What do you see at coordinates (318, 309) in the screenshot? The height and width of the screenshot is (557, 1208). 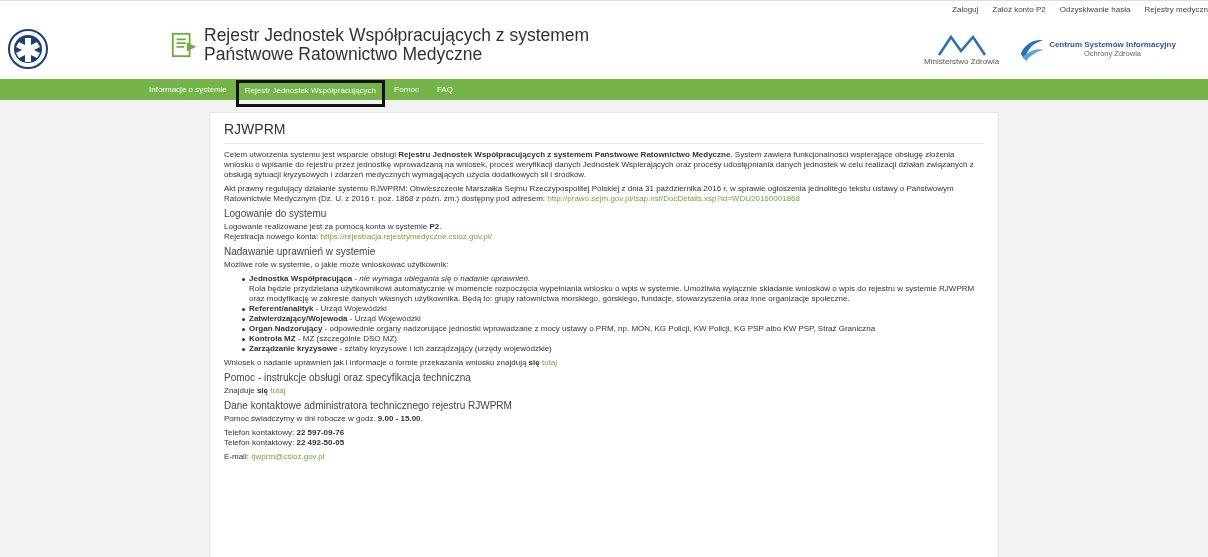 I see `list-item-text: Referent/analityk - Urząd Wojewódzki` at bounding box center [318, 309].